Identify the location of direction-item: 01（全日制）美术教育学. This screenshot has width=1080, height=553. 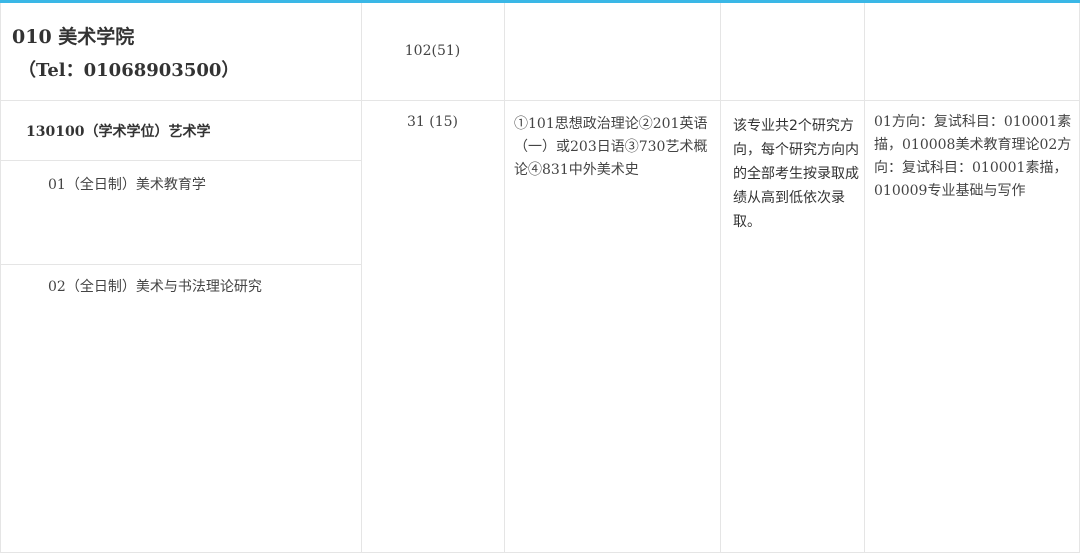
(127, 185).